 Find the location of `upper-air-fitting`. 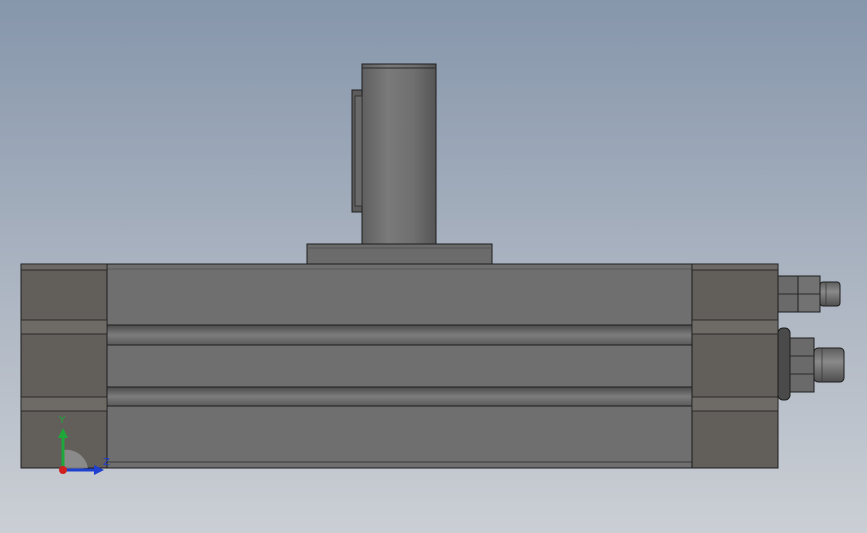

upper-air-fitting is located at coordinates (809, 294).